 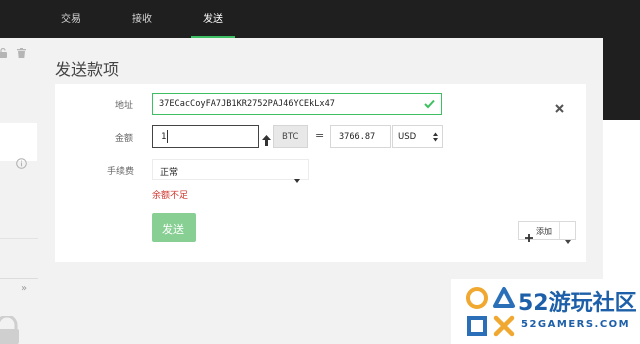 I want to click on add-recipient-button: 添加, so click(x=547, y=232).